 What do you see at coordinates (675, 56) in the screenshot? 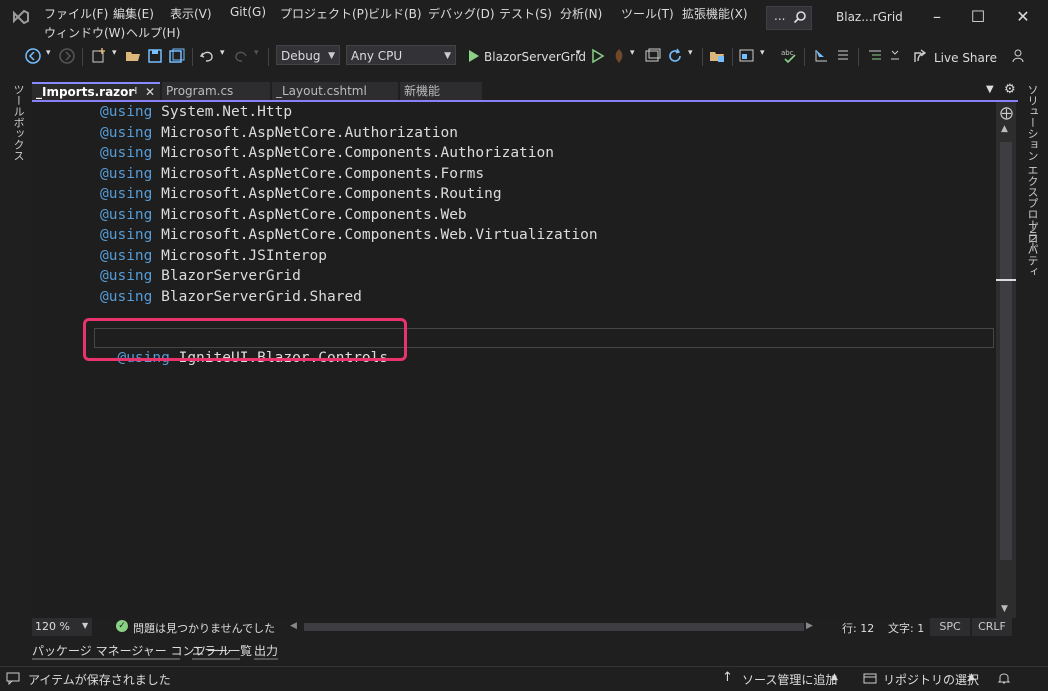
I see `refresh-icon` at bounding box center [675, 56].